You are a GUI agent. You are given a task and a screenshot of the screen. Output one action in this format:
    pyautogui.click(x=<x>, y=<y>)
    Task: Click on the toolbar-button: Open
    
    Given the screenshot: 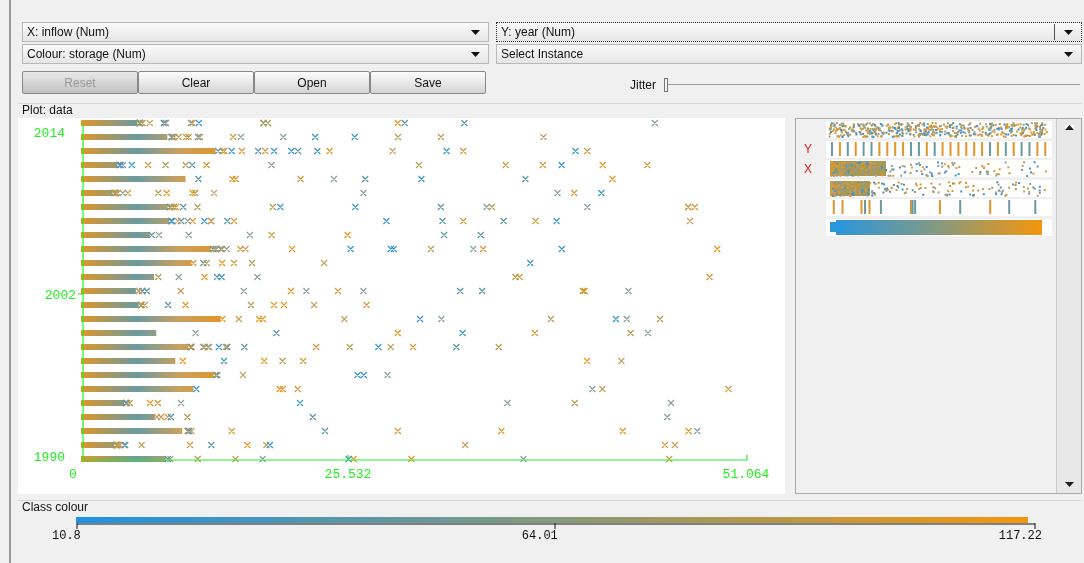 What is the action you would take?
    pyautogui.click(x=312, y=82)
    